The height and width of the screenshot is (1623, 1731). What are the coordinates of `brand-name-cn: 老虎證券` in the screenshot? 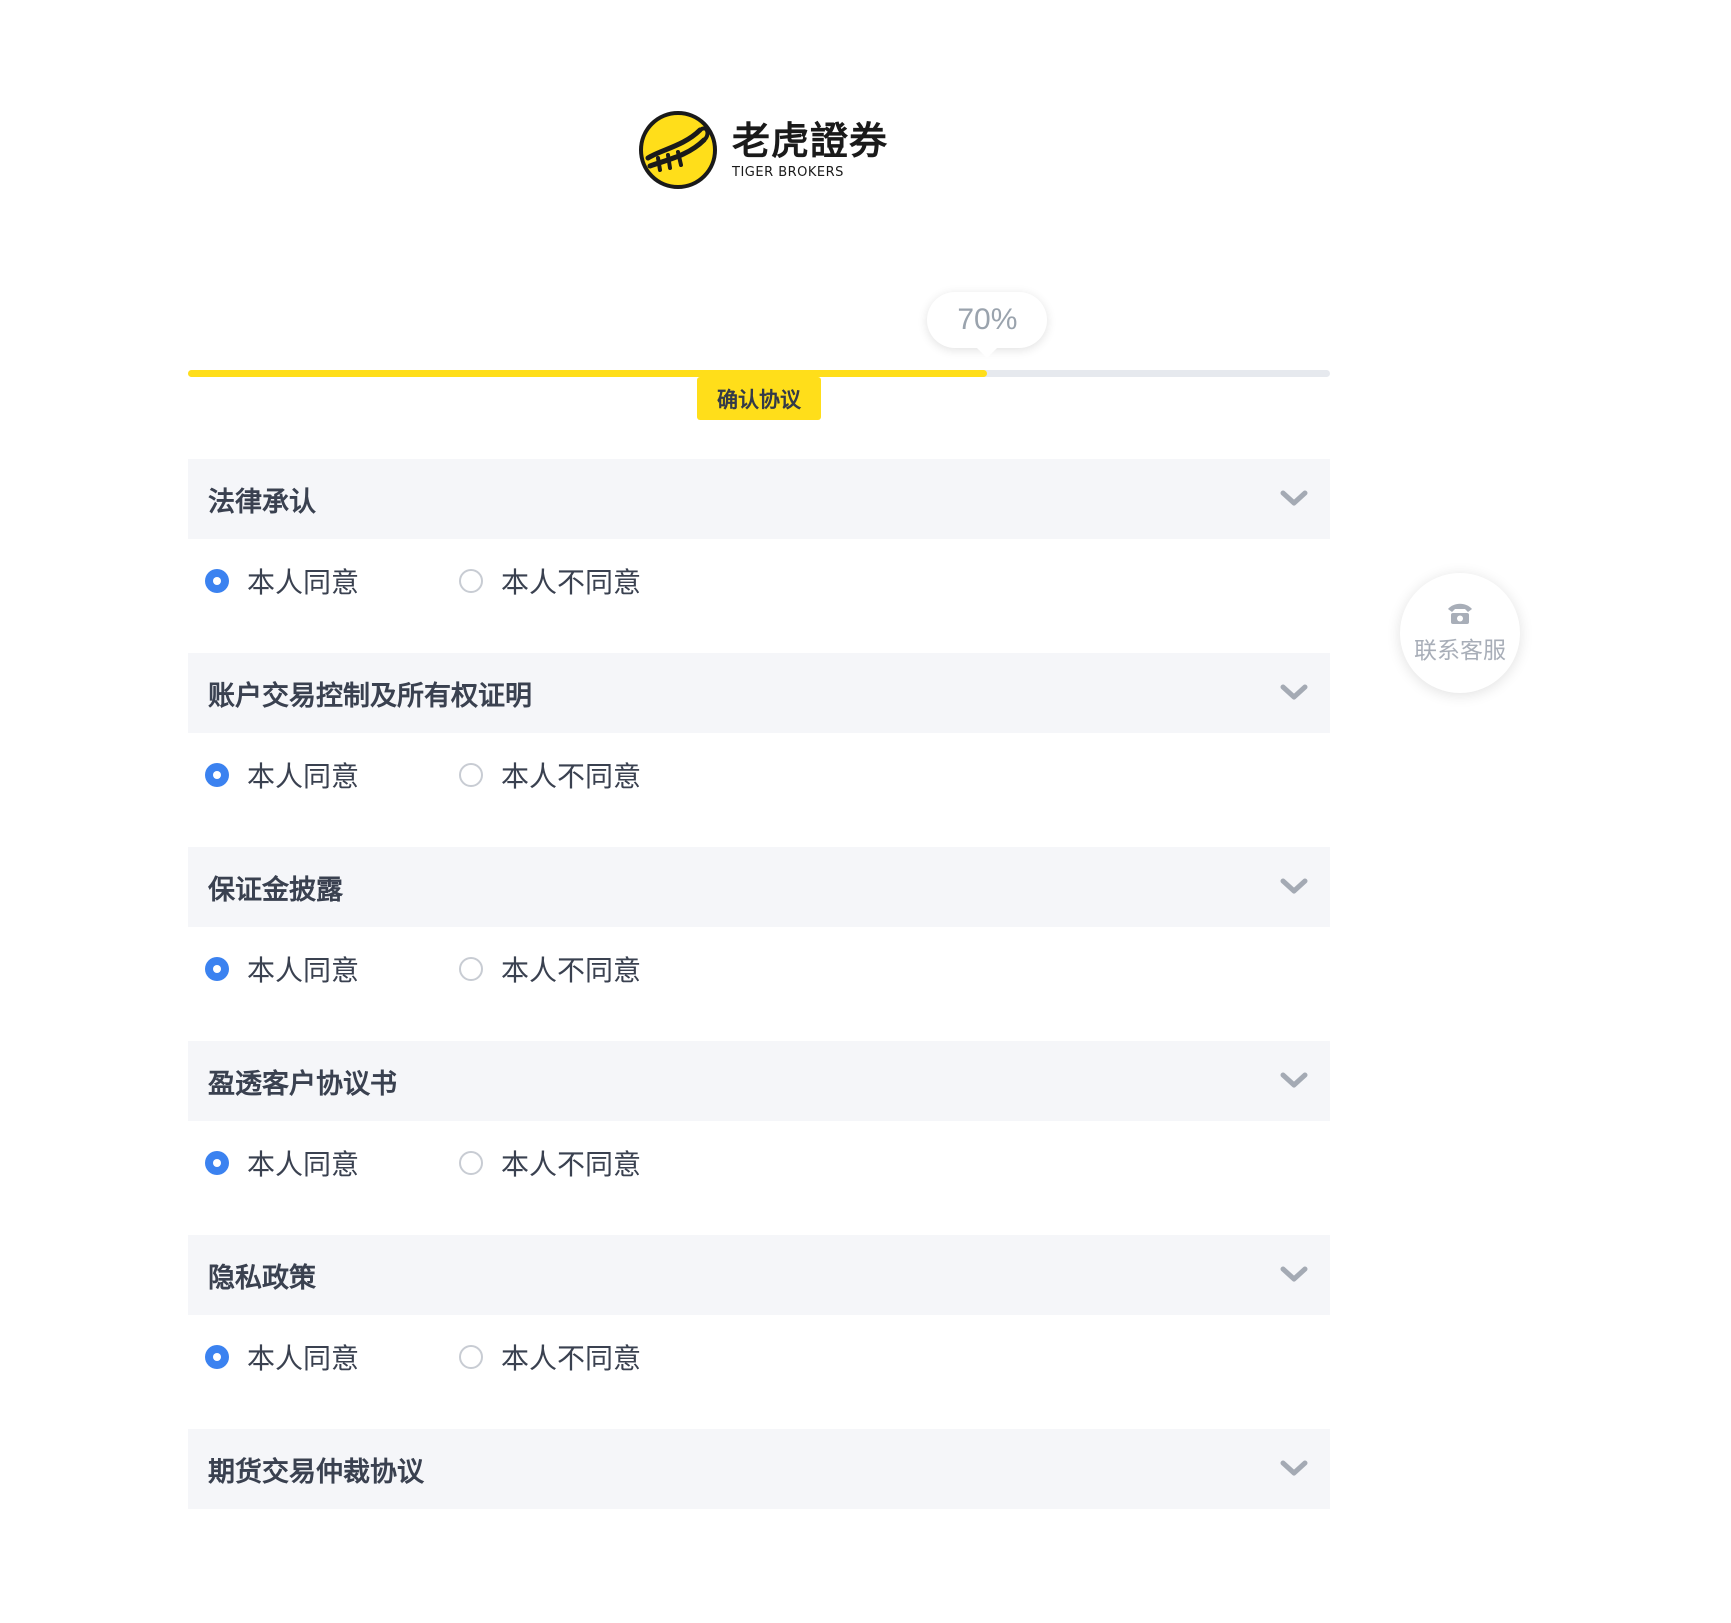 It's located at (810, 140).